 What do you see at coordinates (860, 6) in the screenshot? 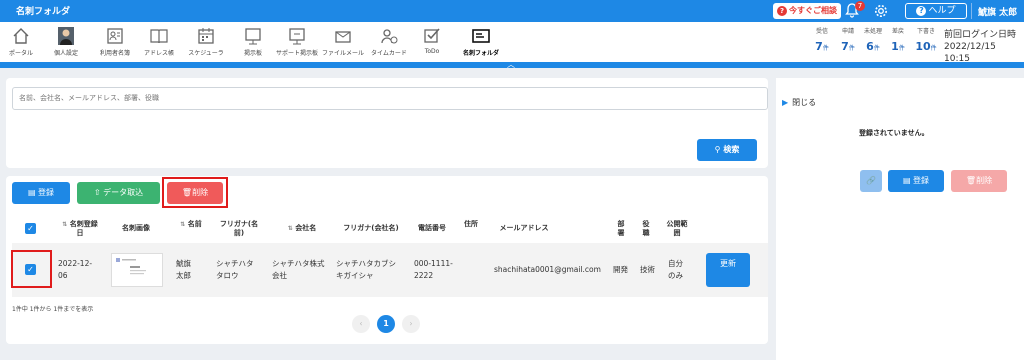
I see `notification-badge: 7` at bounding box center [860, 6].